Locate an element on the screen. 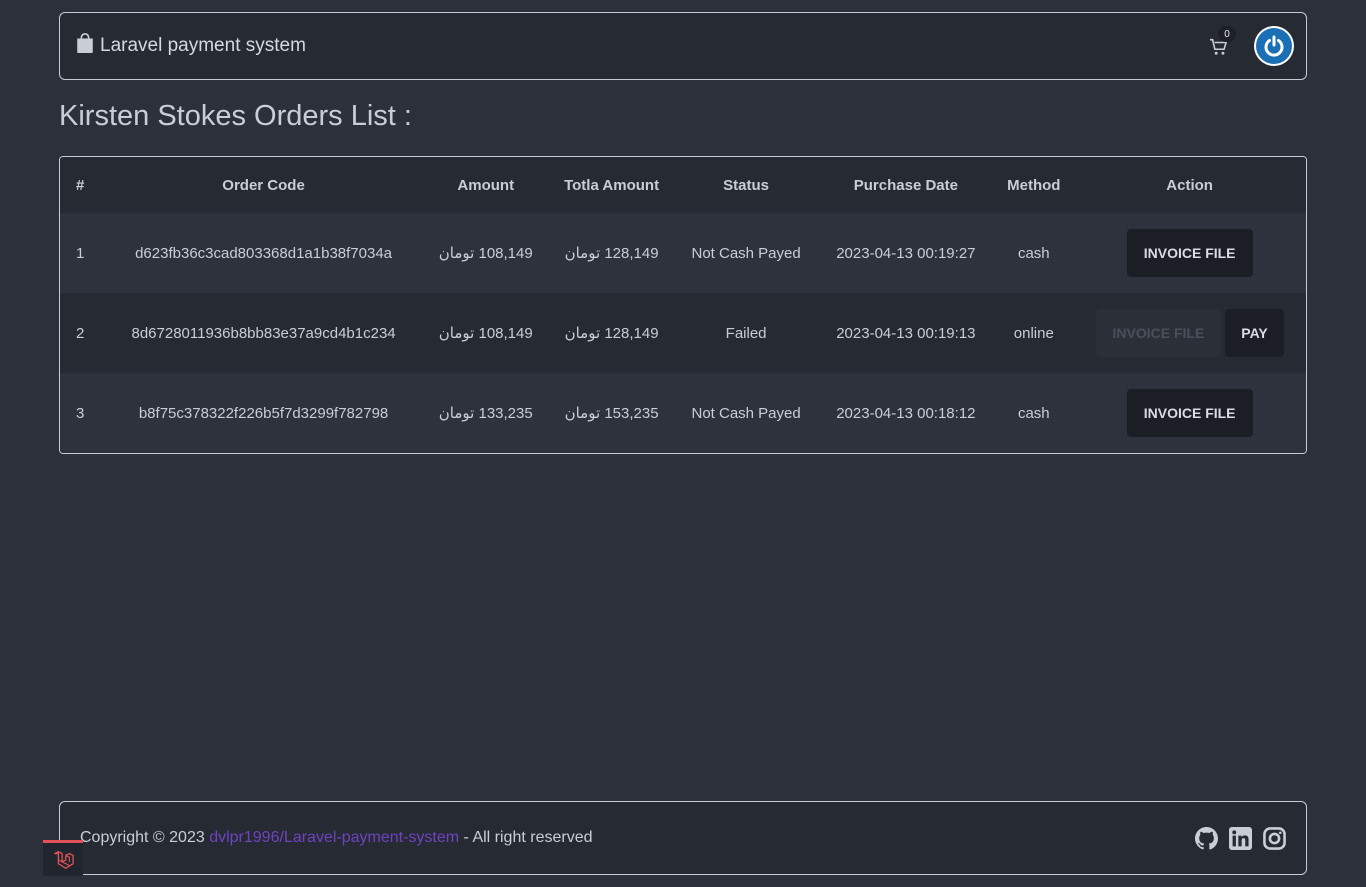 Image resolution: width=1366 pixels, height=887 pixels. column-header-total-amount: Totla Amount is located at coordinates (612, 185).